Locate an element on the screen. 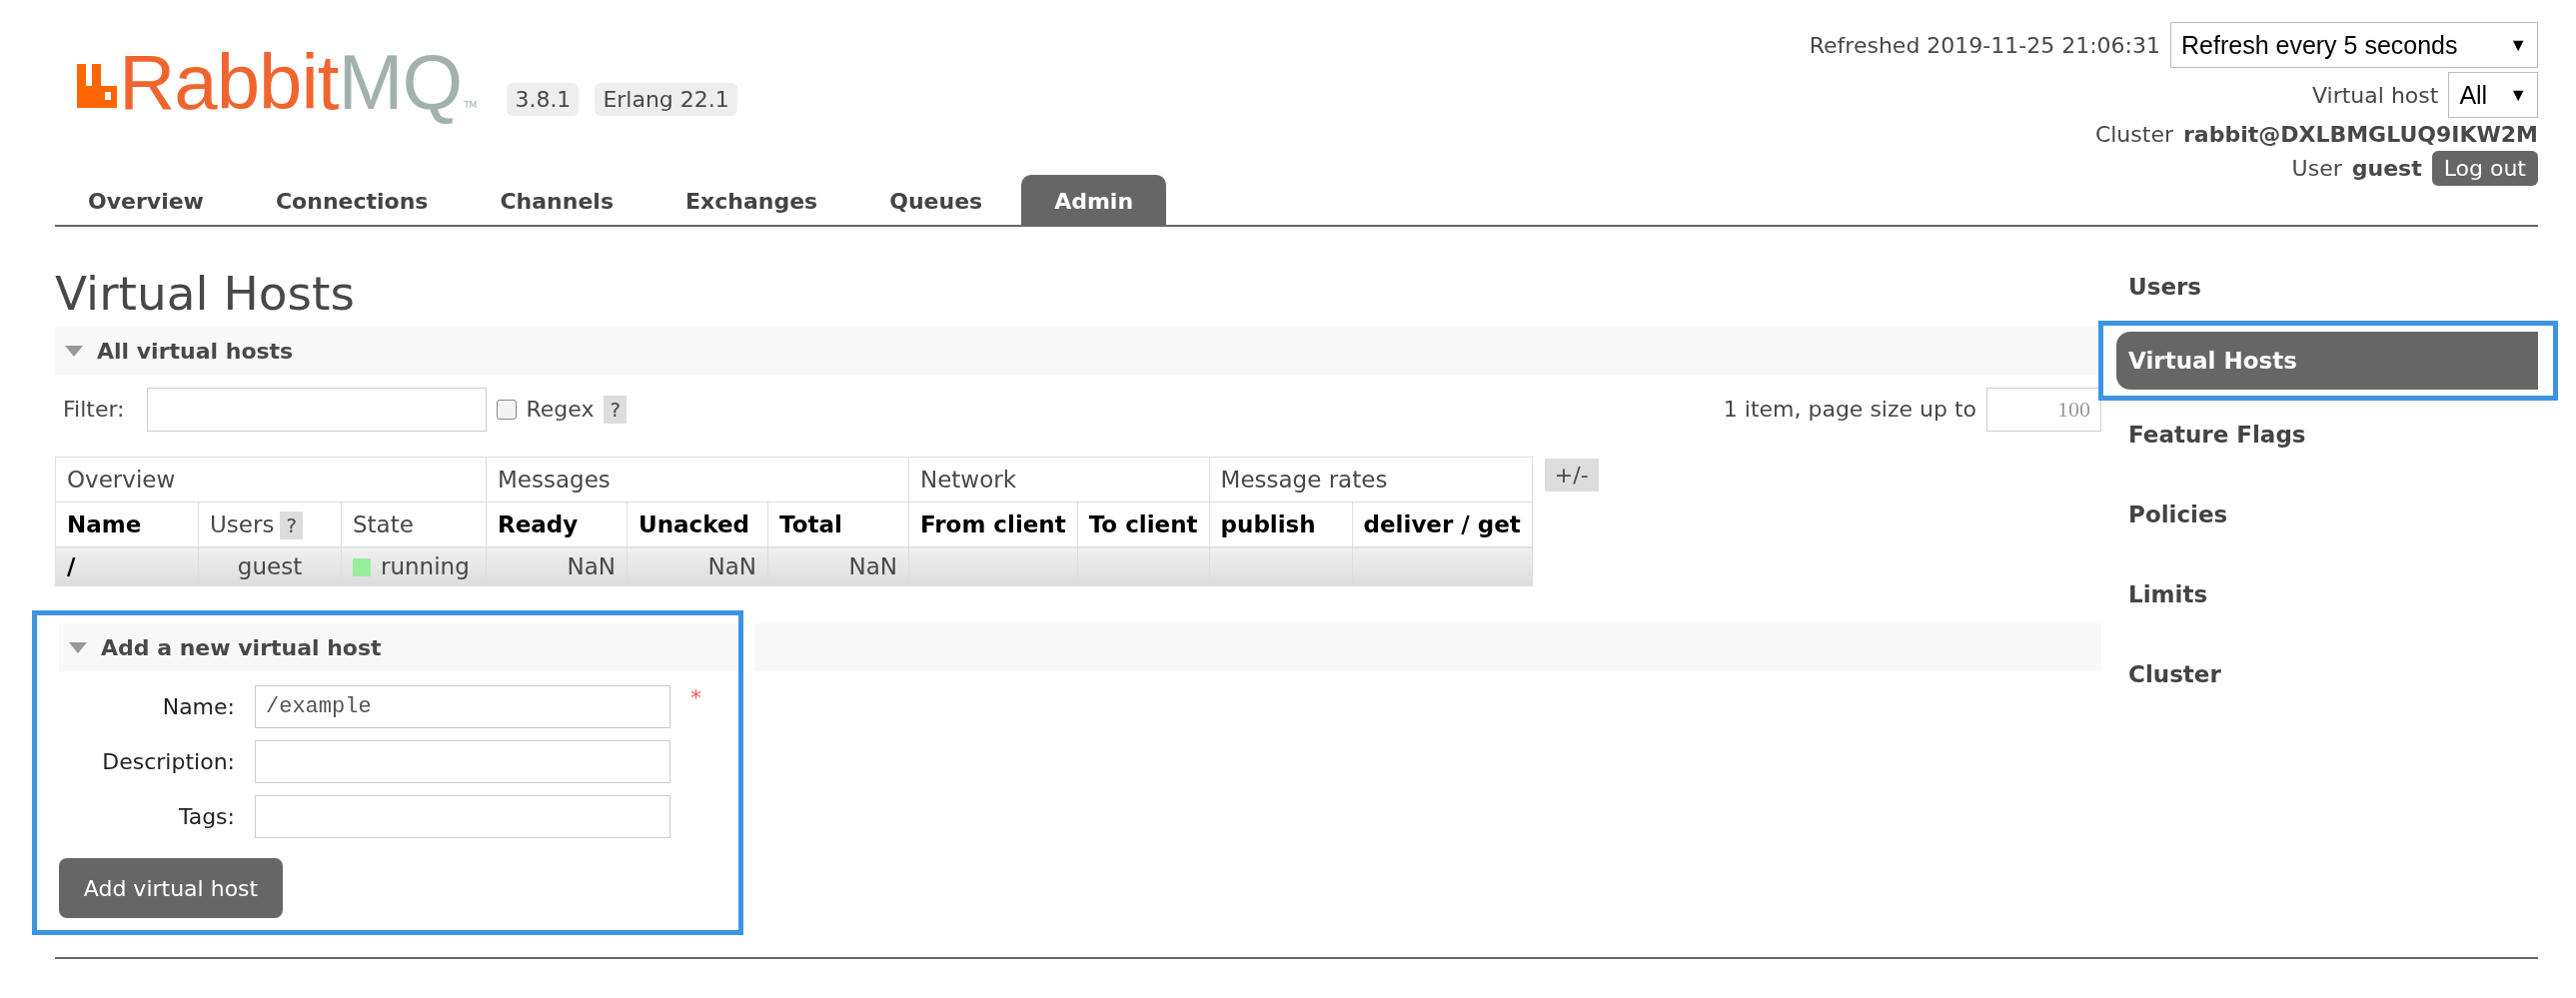 The width and height of the screenshot is (2576, 998). cluster-label: Cluster is located at coordinates (2133, 135).